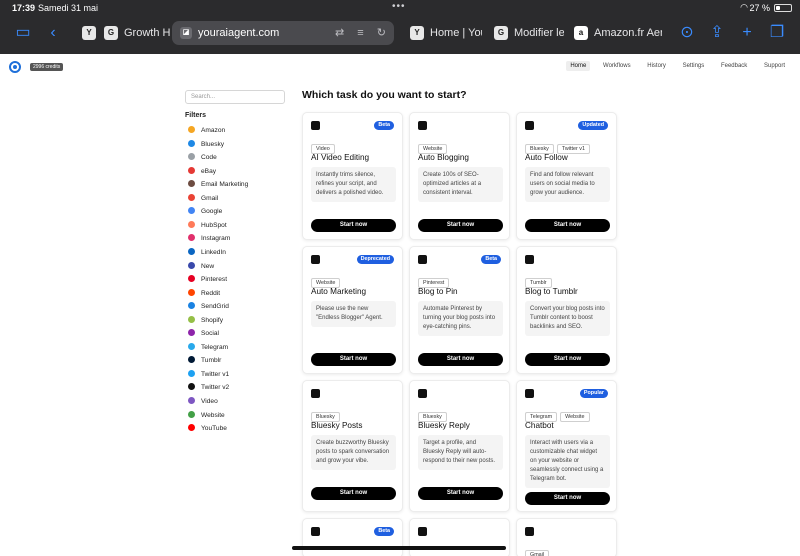  Describe the element at coordinates (207, 226) in the screenshot. I see `filter-item: HubSpot` at that location.